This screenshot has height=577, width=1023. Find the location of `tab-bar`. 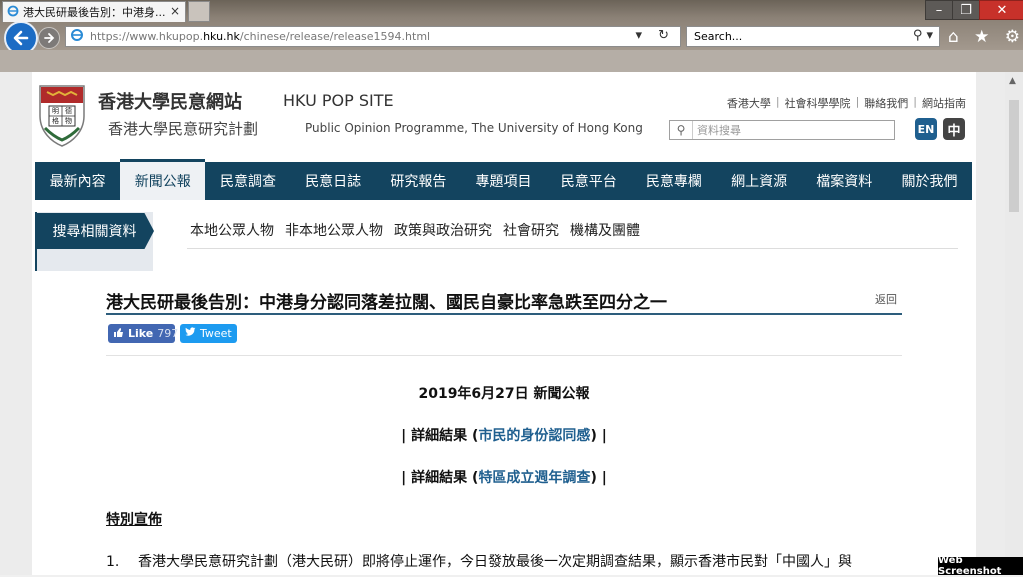

tab-bar is located at coordinates (511, 61).